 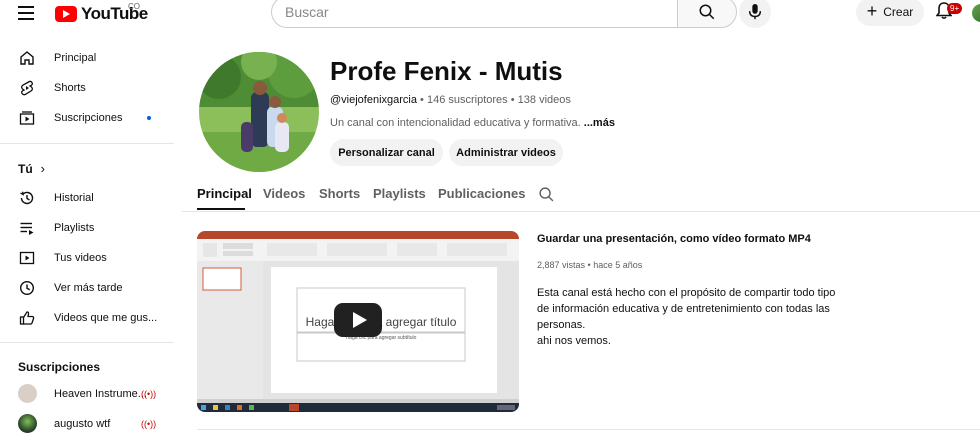 I want to click on chevron-right-icon: ›, so click(x=43, y=168).